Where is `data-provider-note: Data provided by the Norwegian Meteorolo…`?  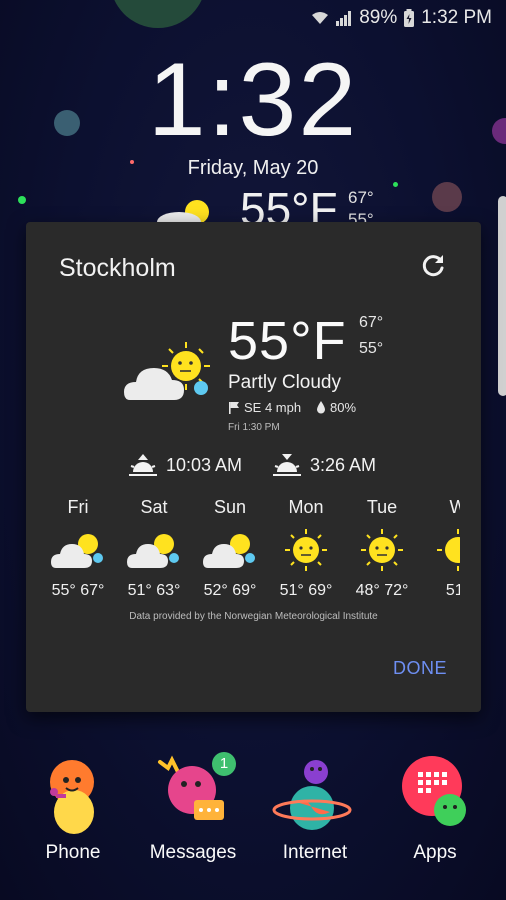 data-provider-note: Data provided by the Norwegian Meteorolo… is located at coordinates (253, 616).